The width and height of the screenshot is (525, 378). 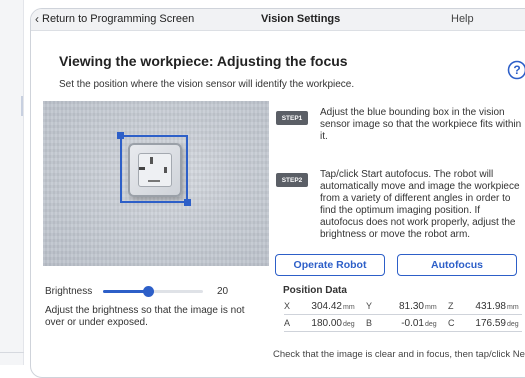 I want to click on question-circle-icon: ?, so click(x=516, y=72).